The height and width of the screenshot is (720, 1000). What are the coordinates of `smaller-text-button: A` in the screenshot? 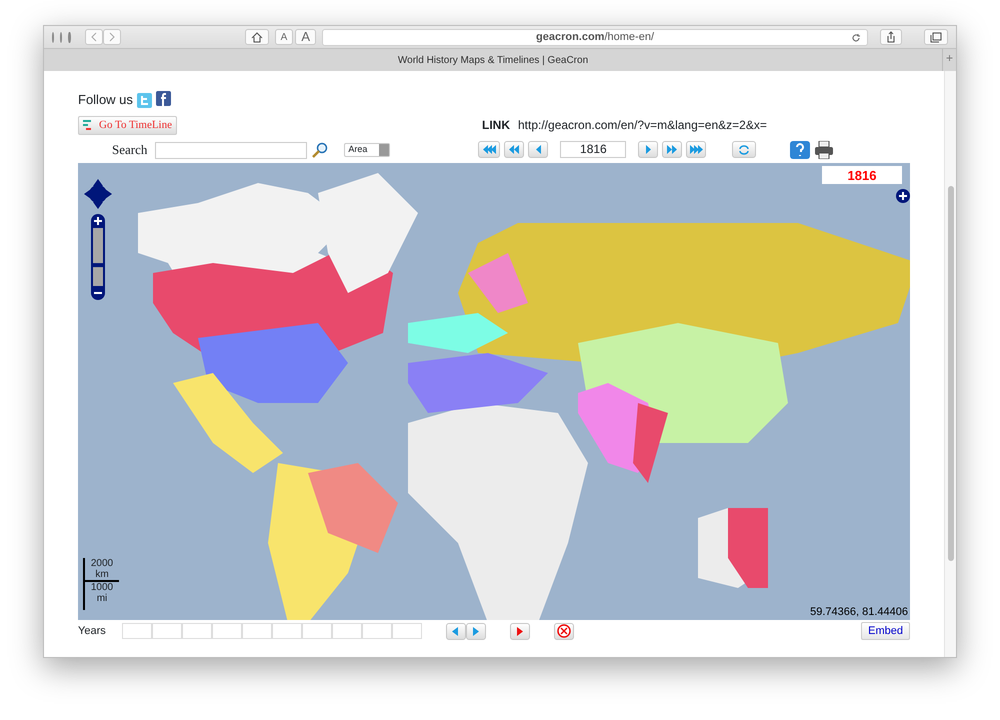 It's located at (284, 37).